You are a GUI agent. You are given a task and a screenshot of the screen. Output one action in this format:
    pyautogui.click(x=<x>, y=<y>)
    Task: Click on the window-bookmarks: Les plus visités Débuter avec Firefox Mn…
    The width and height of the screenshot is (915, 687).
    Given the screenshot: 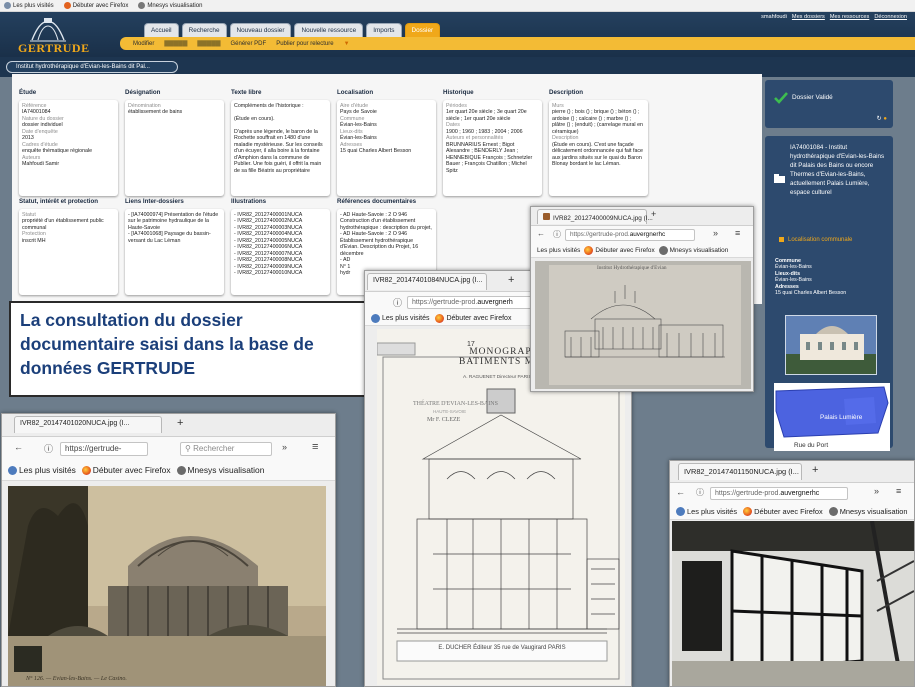 What is the action you would take?
    pyautogui.click(x=168, y=470)
    